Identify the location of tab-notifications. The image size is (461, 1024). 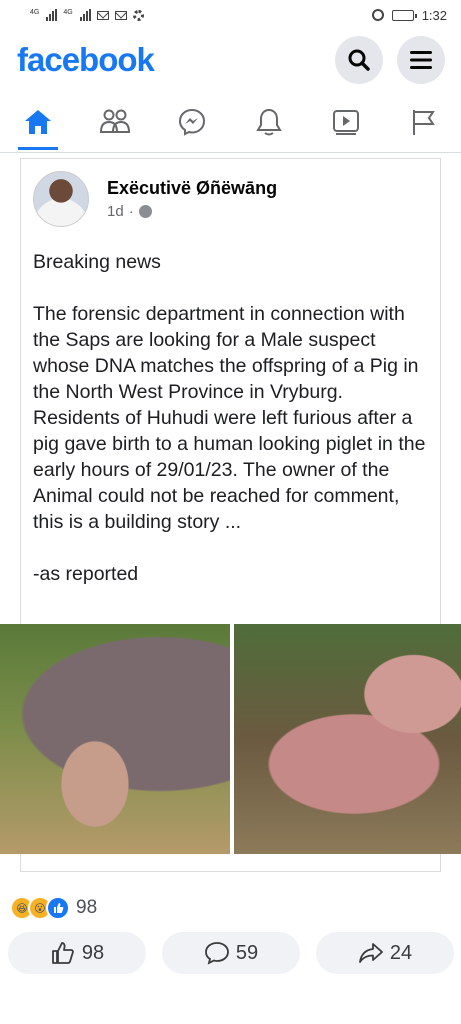
(269, 122).